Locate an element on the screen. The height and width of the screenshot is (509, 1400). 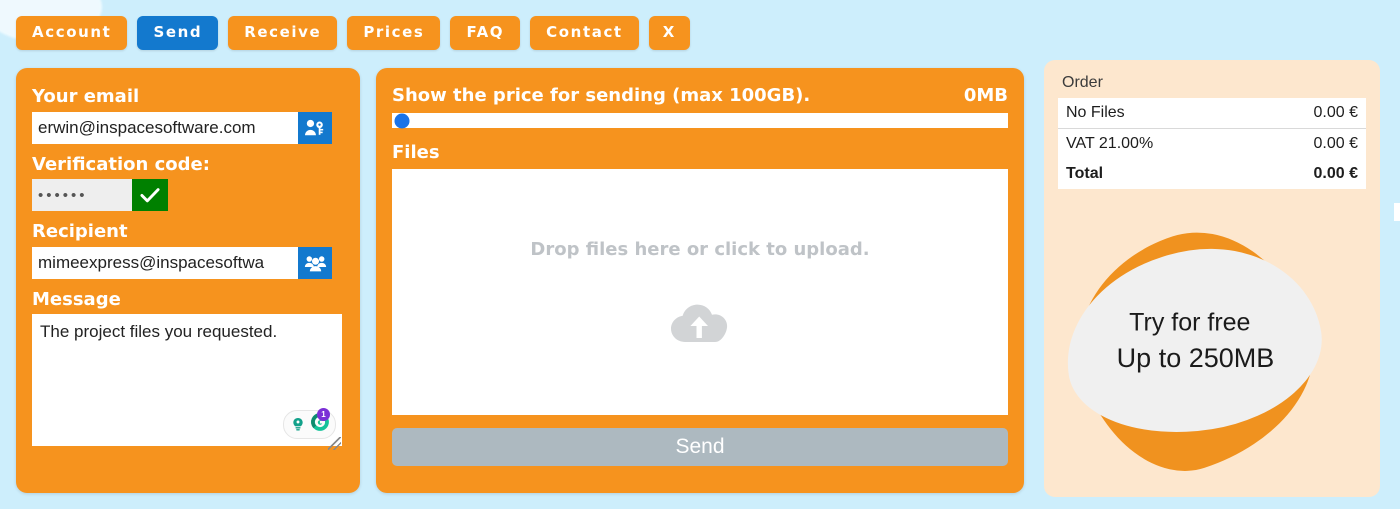
nav-item-faq: FAQ is located at coordinates (485, 33).